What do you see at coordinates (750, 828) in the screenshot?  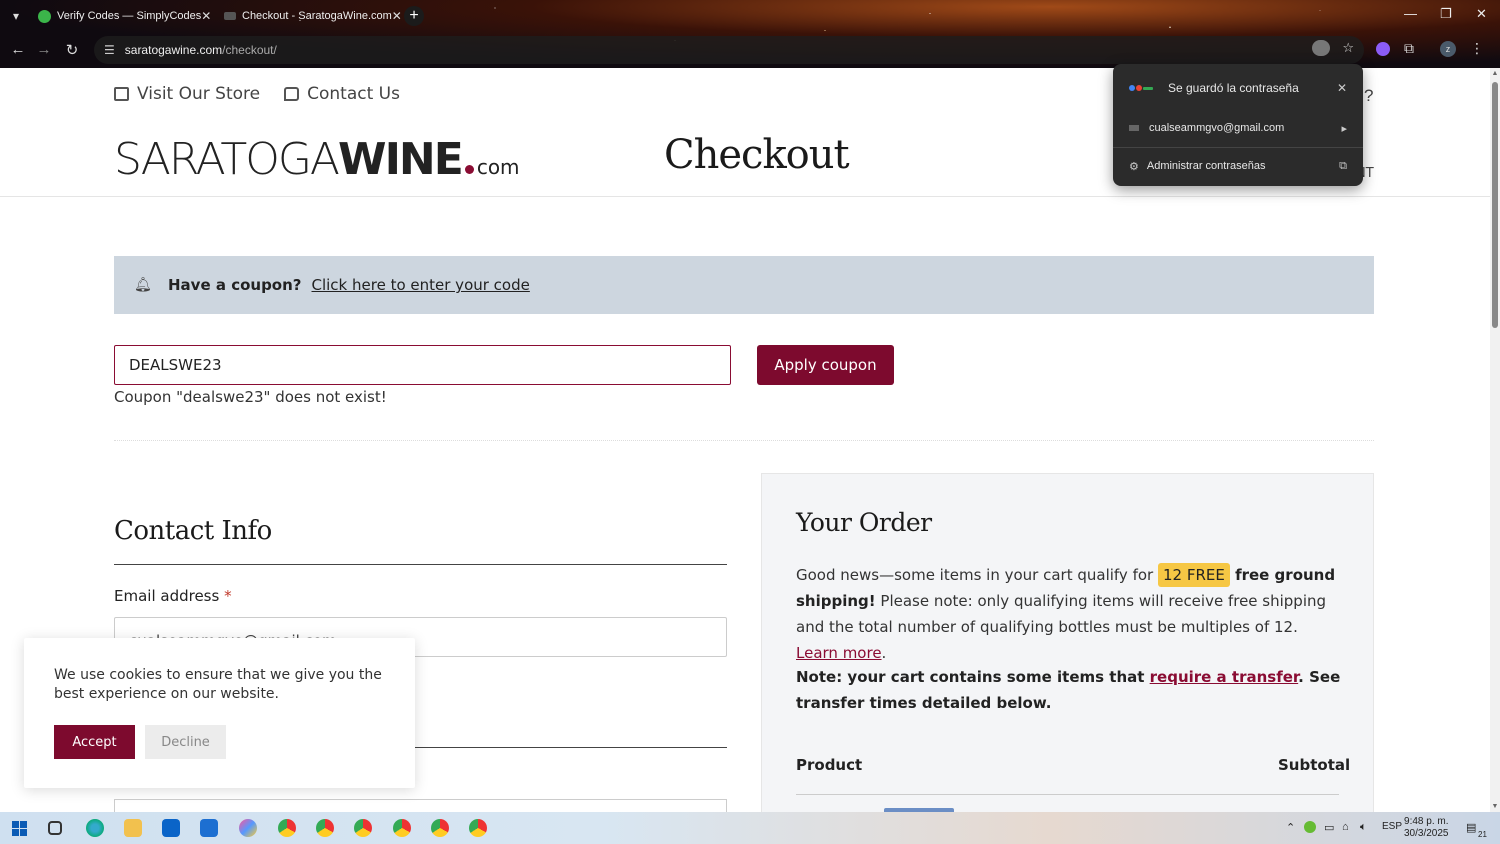 I see `windows-taskbar: ⌃ ▭ ⌂ 🔈︎ ESP 9:48 p. m. 30/3/2025 ▤ 21` at bounding box center [750, 828].